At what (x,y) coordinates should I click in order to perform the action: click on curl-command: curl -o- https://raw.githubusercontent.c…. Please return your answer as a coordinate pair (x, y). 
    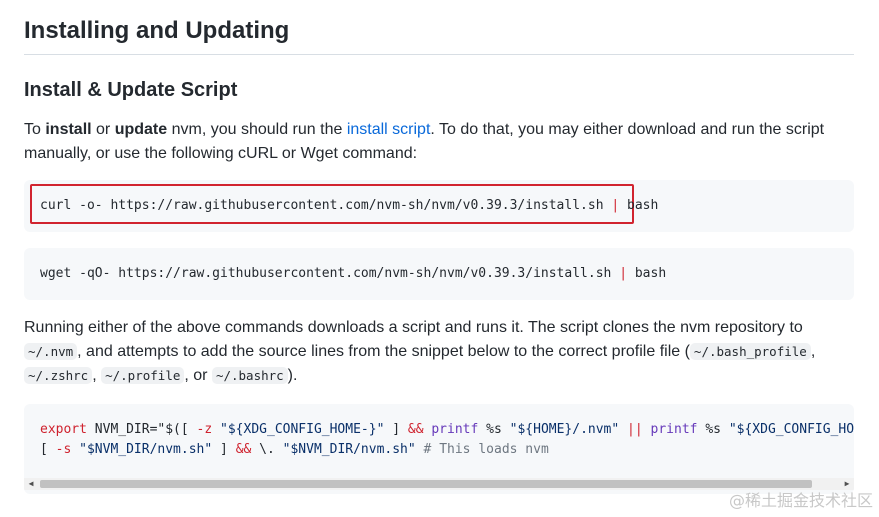
    Looking at the image, I should click on (349, 206).